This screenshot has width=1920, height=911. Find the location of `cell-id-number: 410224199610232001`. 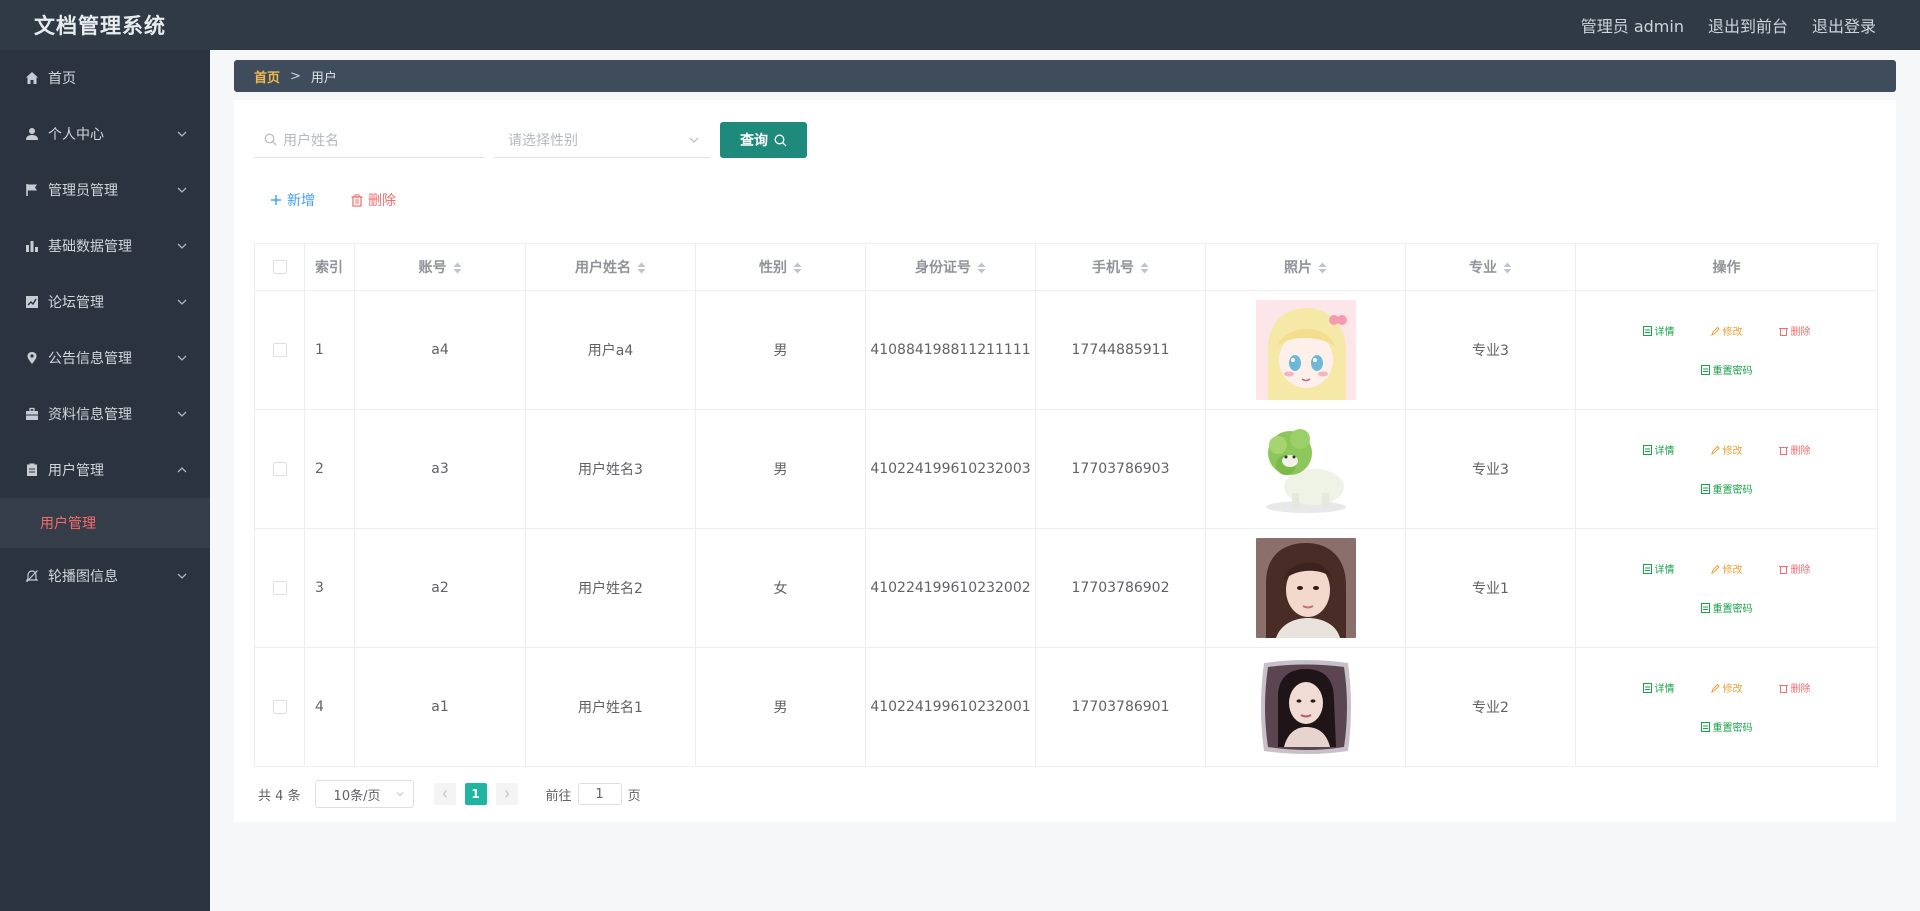

cell-id-number: 410224199610232001 is located at coordinates (950, 707).